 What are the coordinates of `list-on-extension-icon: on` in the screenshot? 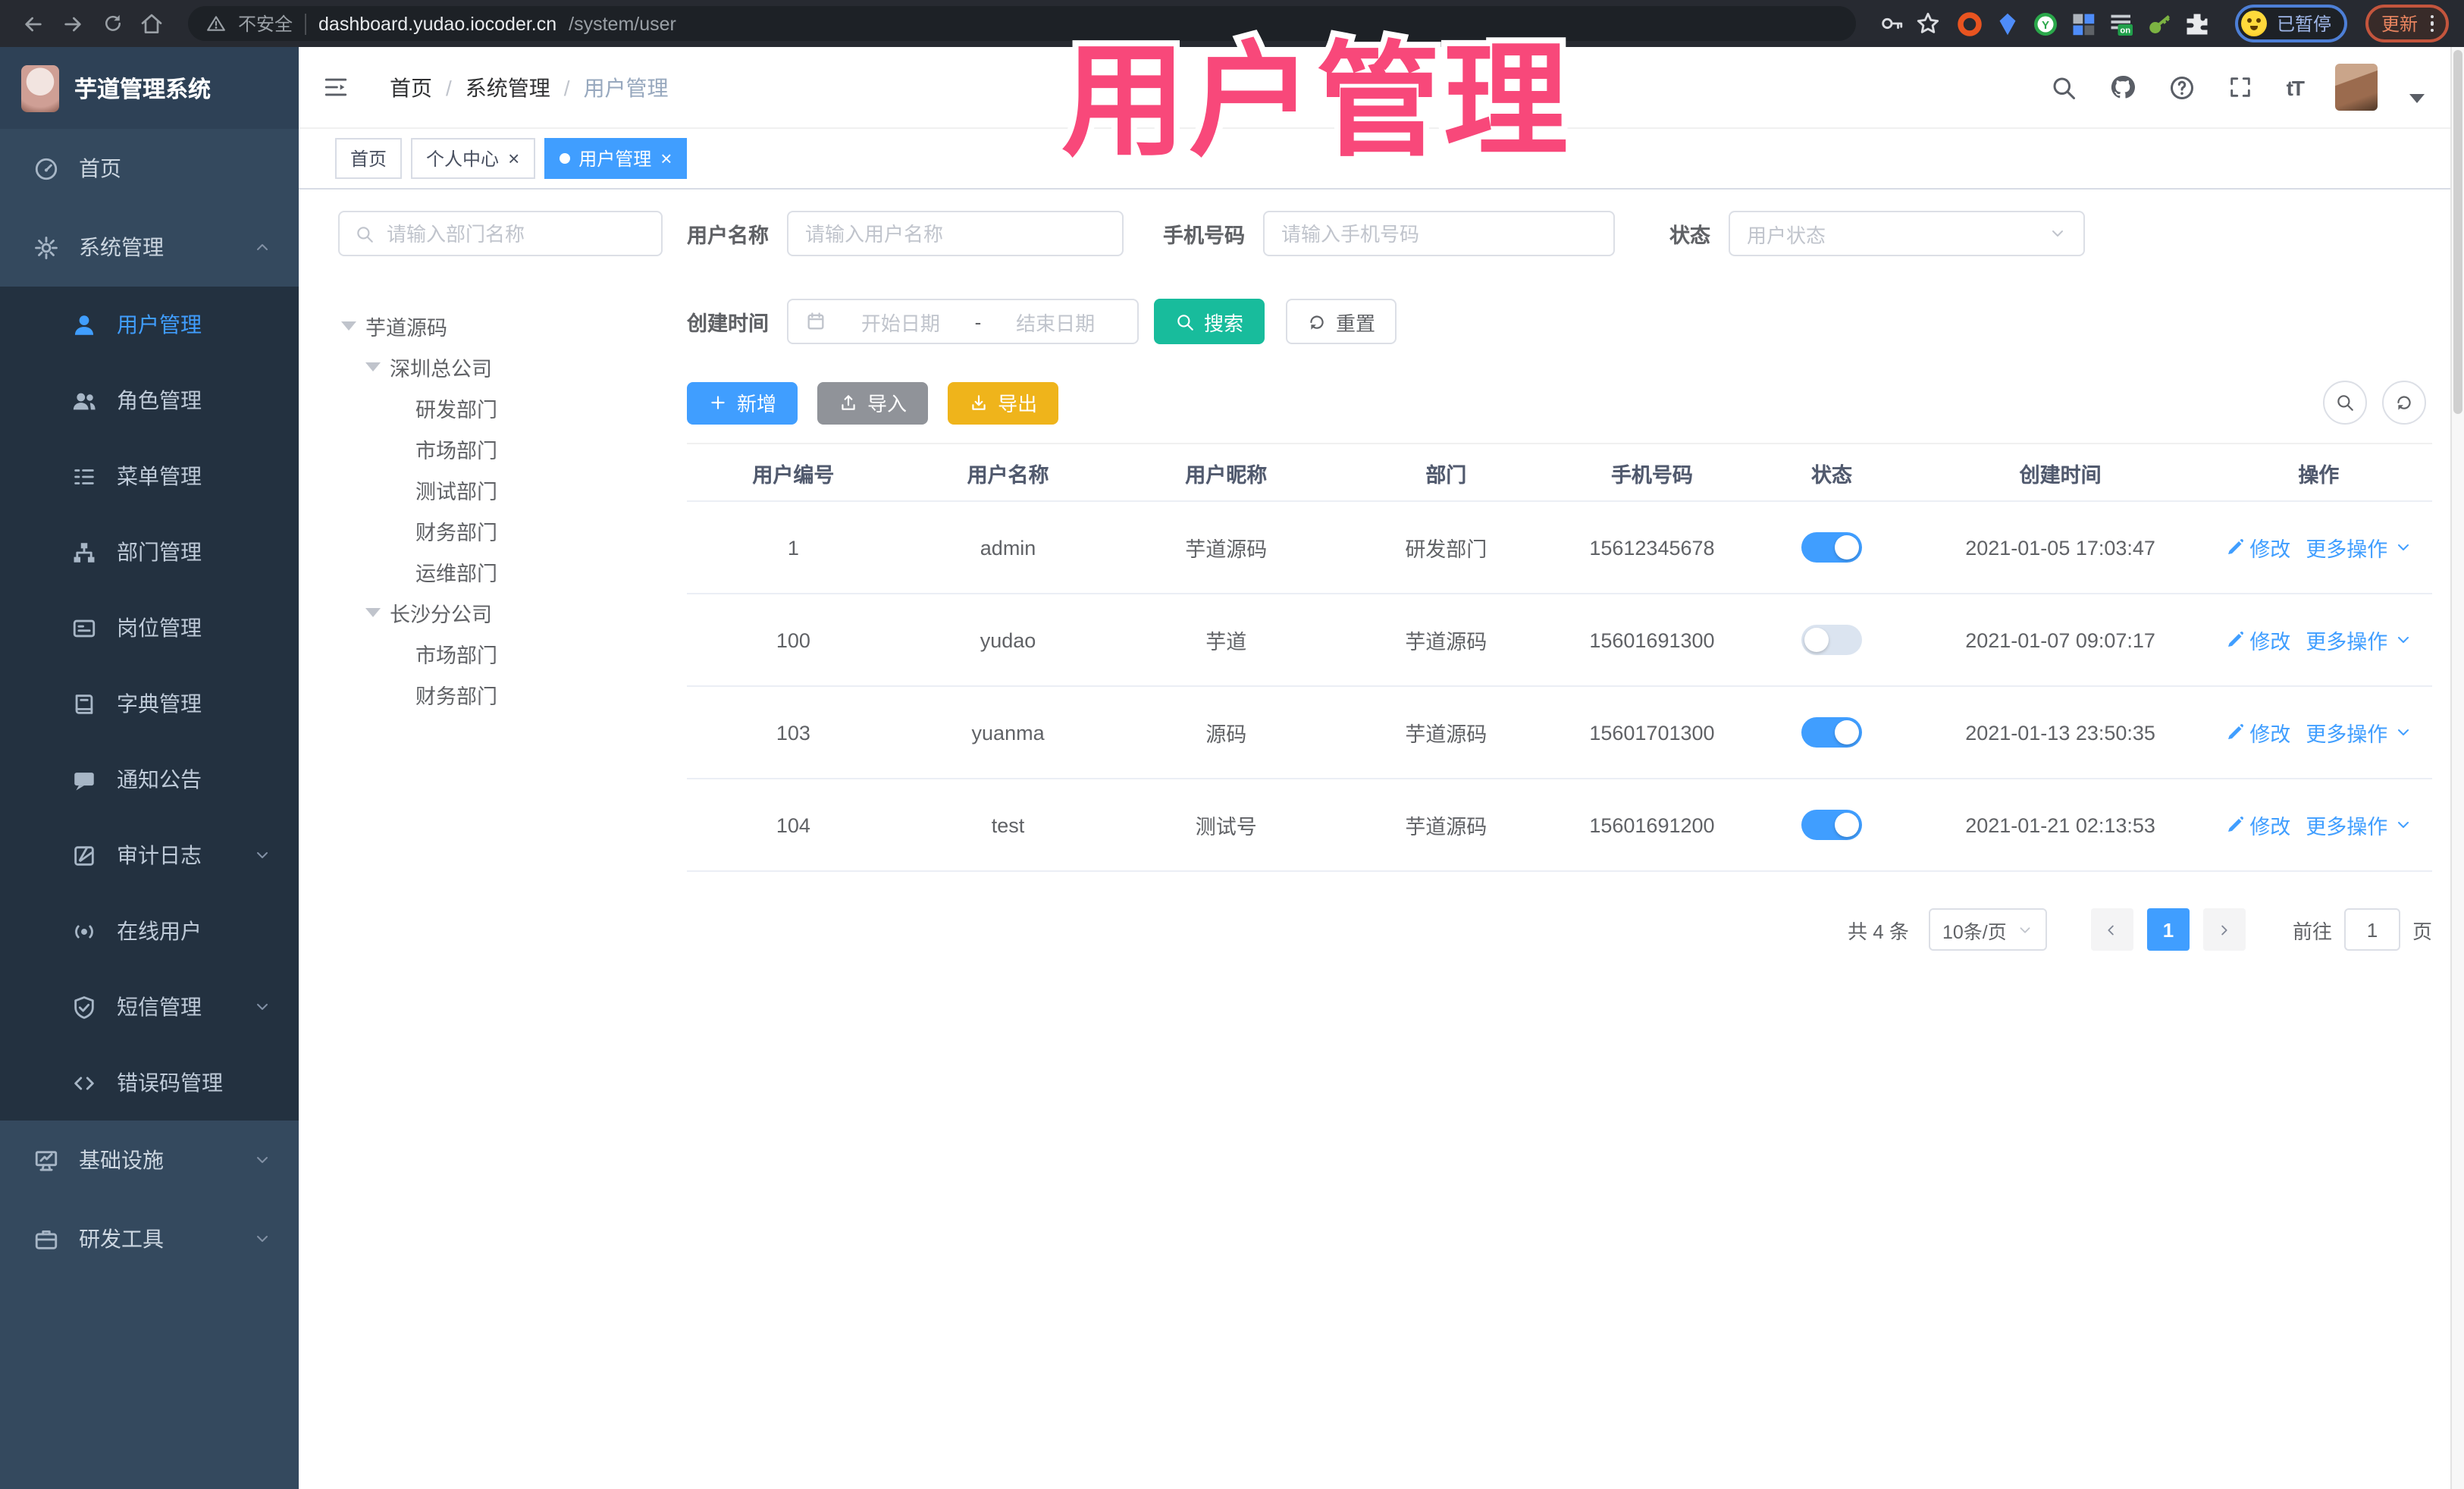 It's located at (2122, 23).